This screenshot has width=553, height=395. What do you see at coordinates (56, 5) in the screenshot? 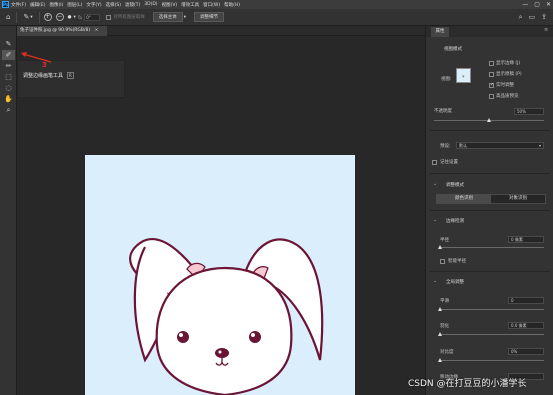
I see `menu-image: 图像(I)` at bounding box center [56, 5].